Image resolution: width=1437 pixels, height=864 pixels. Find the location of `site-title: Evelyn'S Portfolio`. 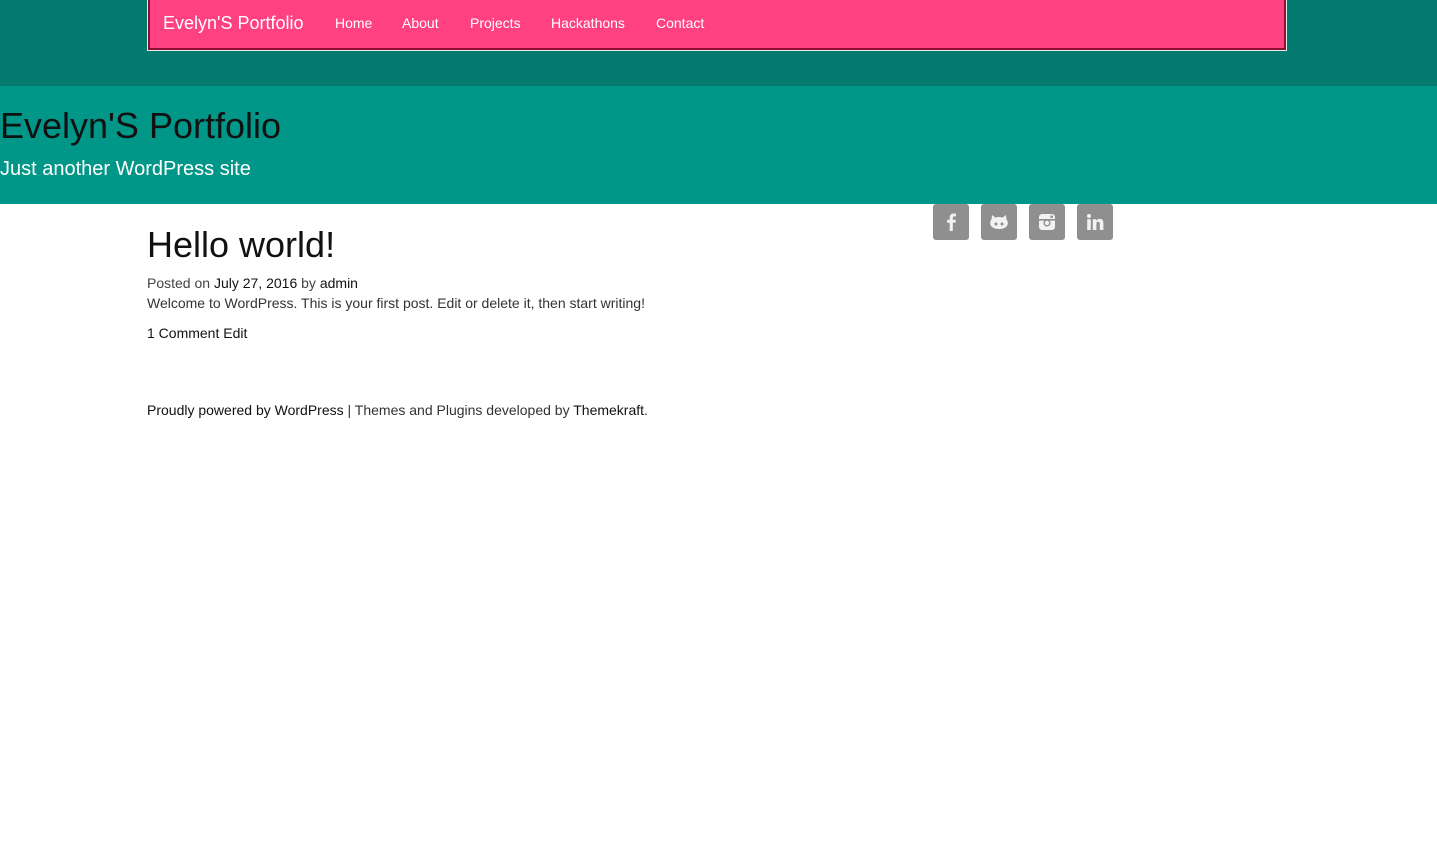

site-title: Evelyn'S Portfolio is located at coordinates (140, 126).